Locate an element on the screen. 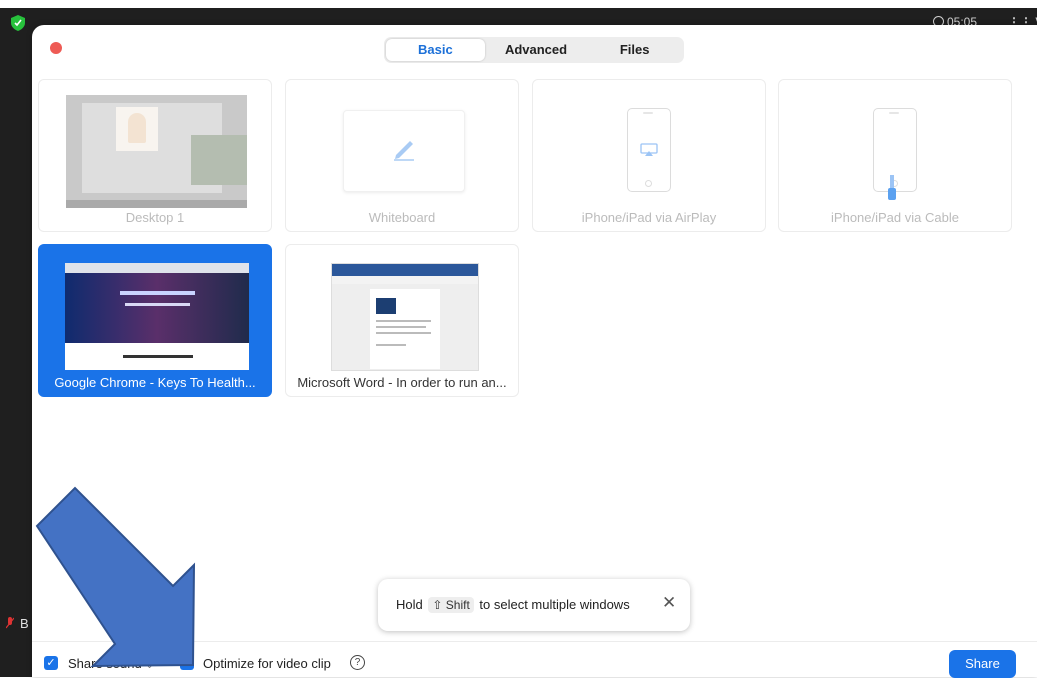  whiteboard-thumbnail is located at coordinates (404, 151).